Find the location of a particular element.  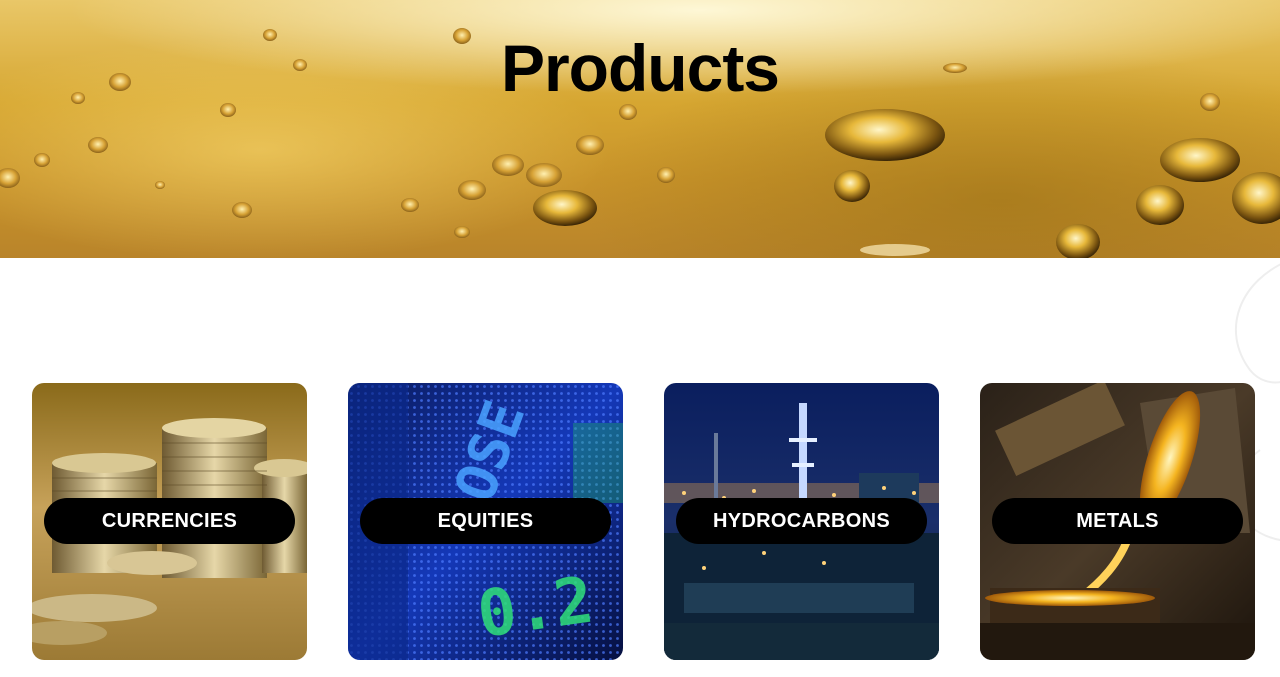

product-card-metals: METALS is located at coordinates (1117, 521).